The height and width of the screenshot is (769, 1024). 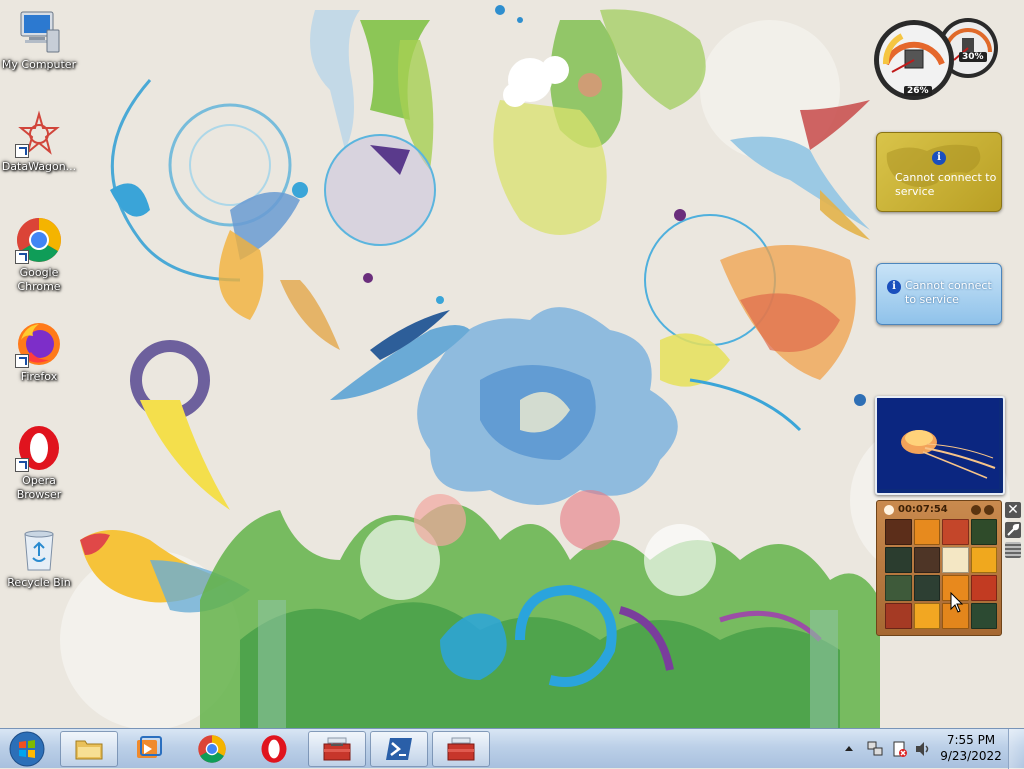 I want to click on windows-logo-icon, so click(x=27, y=749).